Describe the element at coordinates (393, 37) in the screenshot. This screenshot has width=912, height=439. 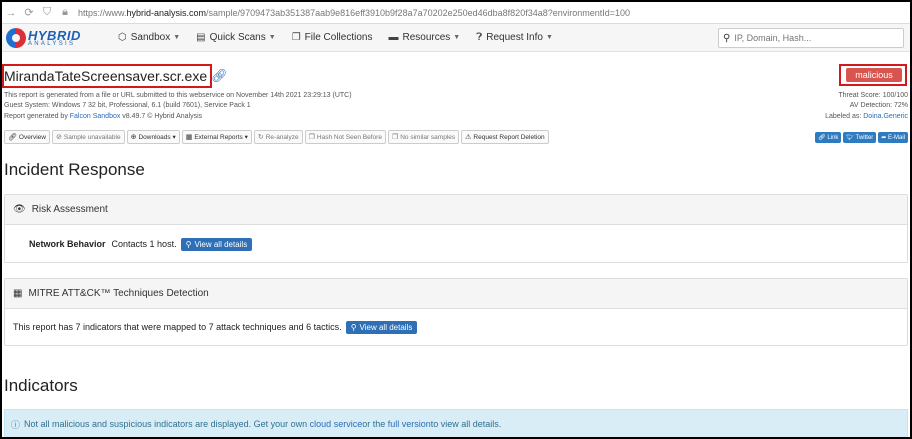
I see `folder-icon: ▬` at that location.